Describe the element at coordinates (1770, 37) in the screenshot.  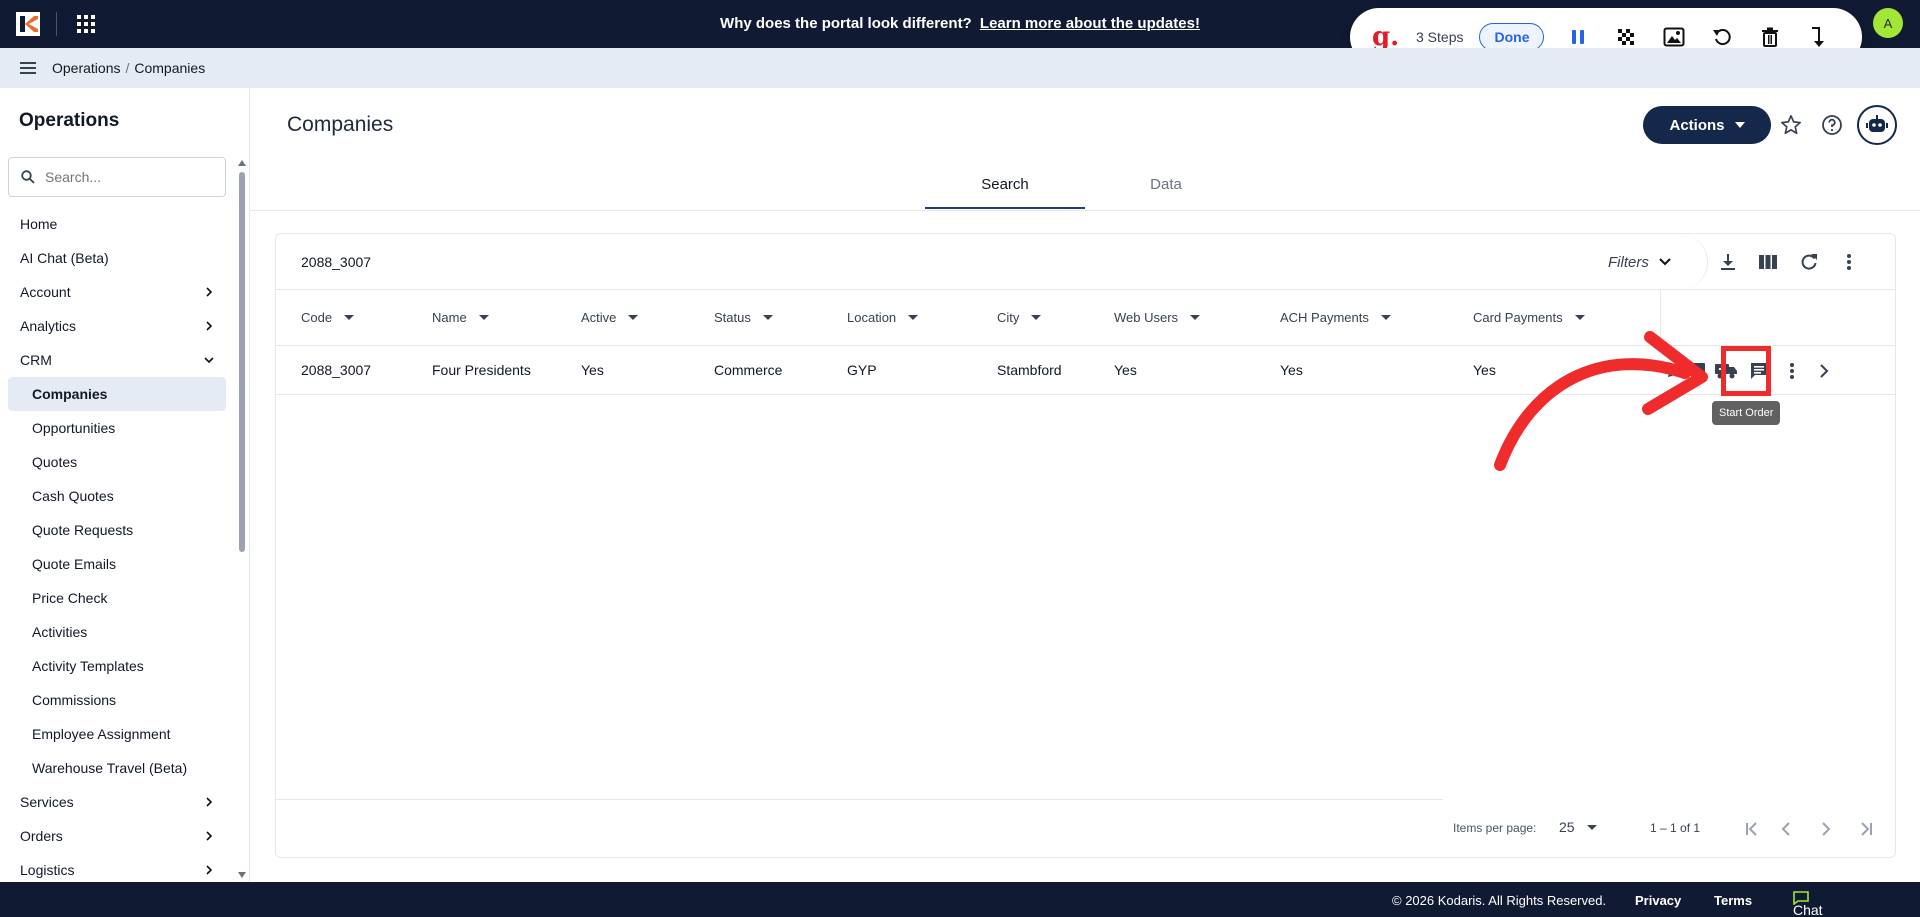
I see `trash-icon` at that location.